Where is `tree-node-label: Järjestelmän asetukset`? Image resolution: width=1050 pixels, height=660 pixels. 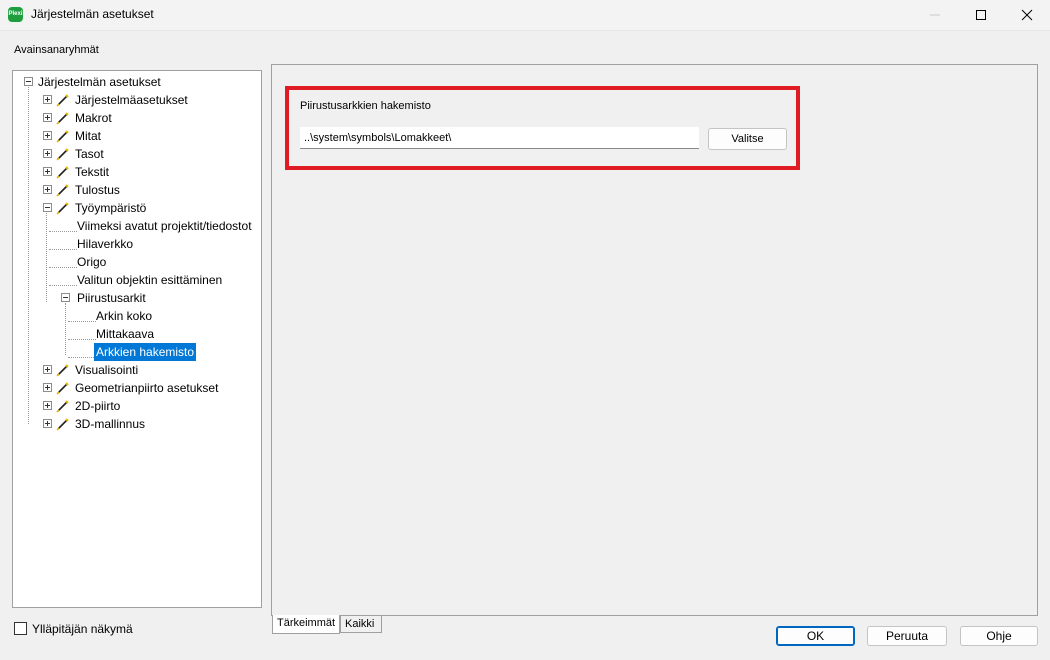 tree-node-label: Järjestelmän asetukset is located at coordinates (99, 82).